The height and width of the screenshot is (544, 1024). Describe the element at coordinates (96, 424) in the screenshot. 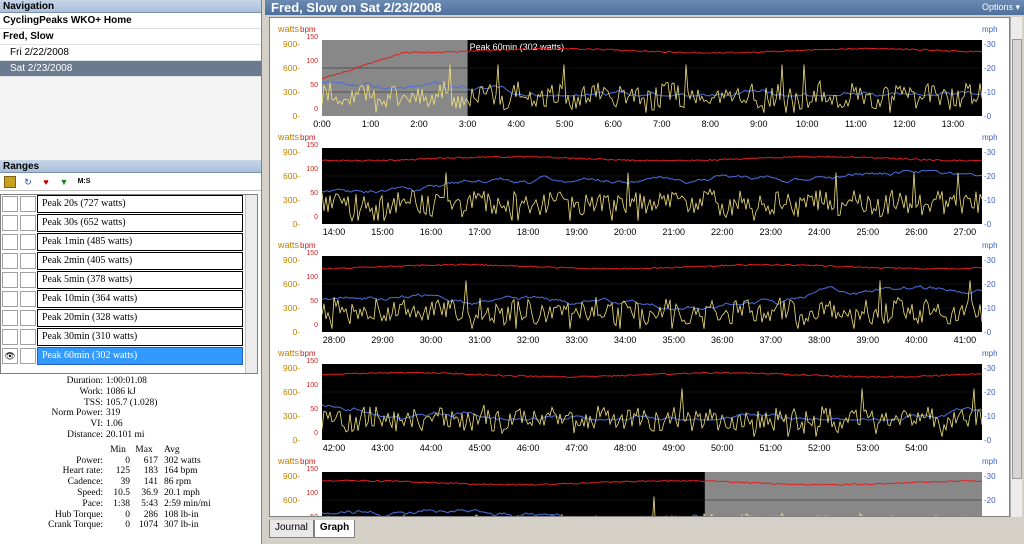

I see `summary-label: VI:` at that location.